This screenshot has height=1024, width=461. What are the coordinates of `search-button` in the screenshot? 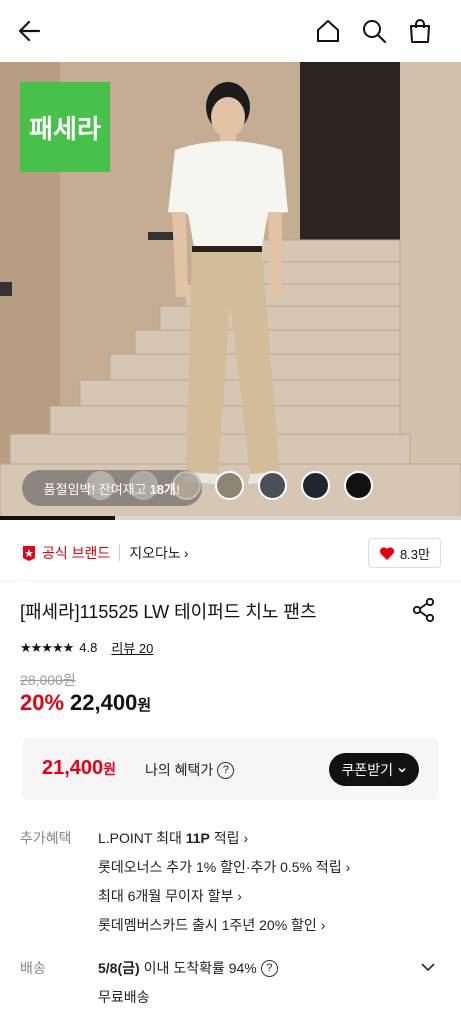 It's located at (374, 31).